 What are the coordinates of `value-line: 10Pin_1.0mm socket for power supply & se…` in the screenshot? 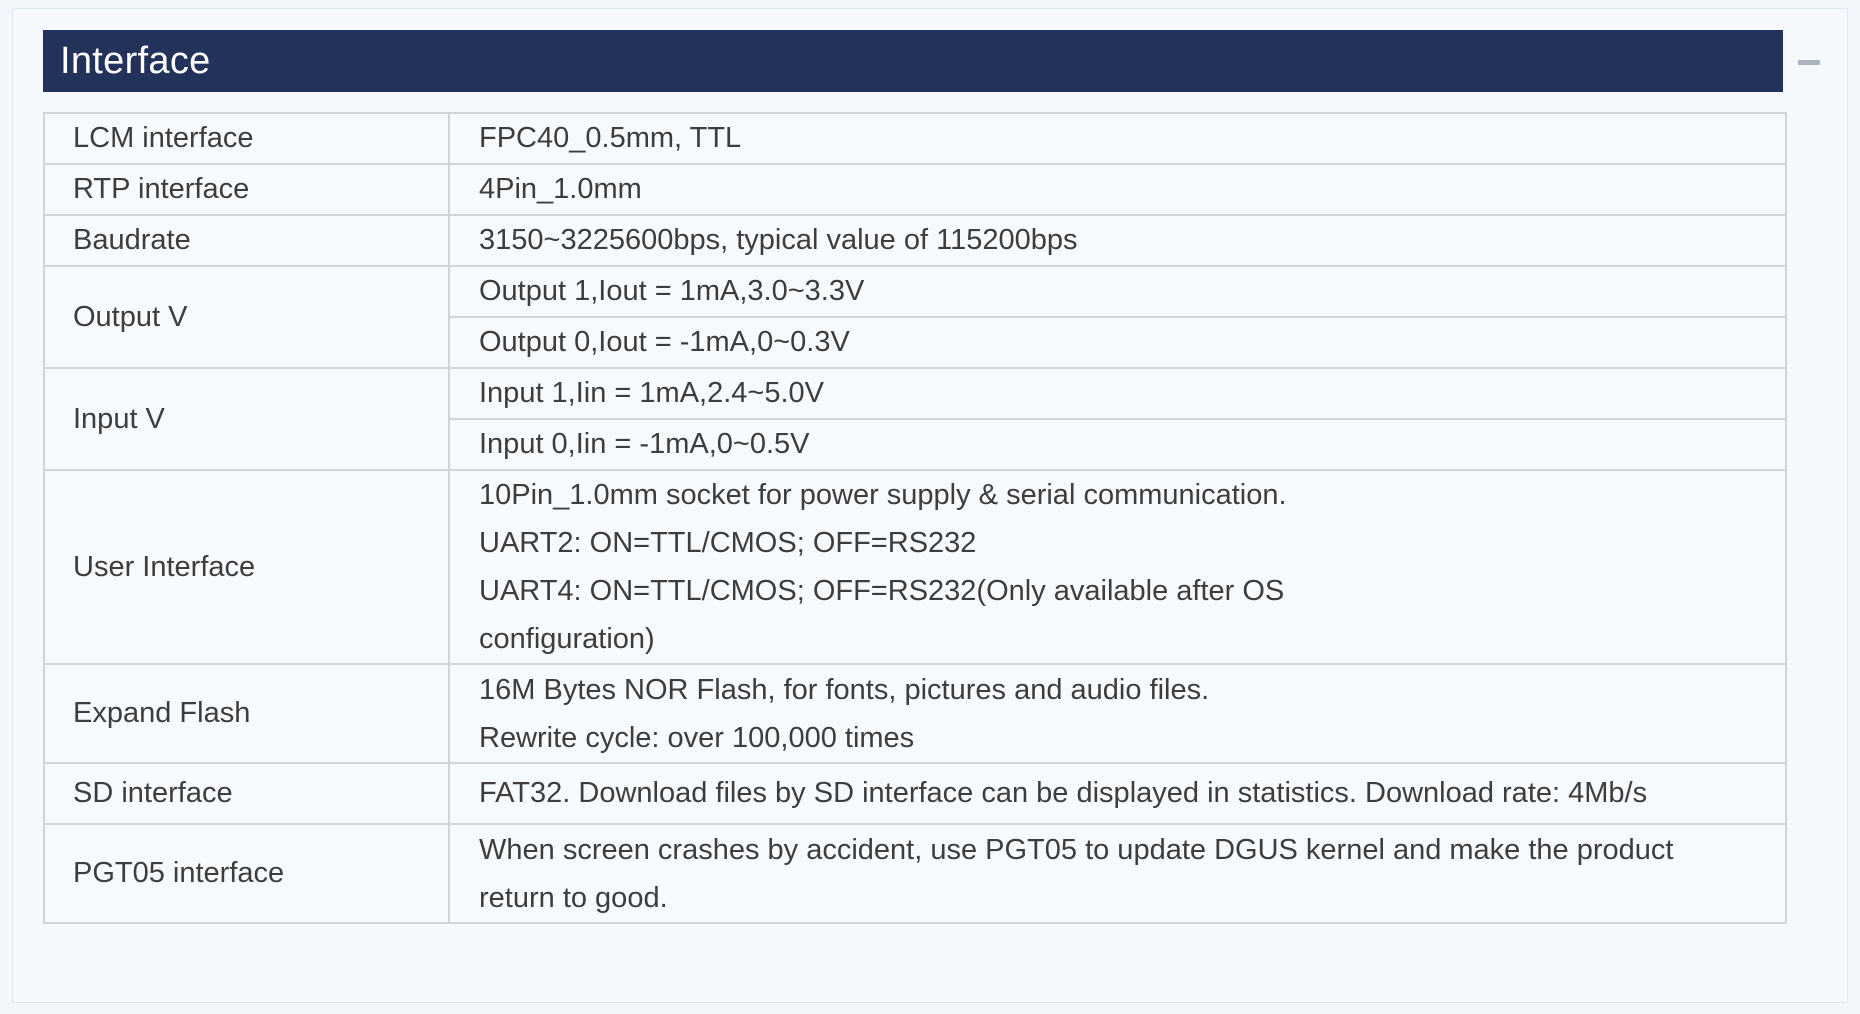 It's located at (883, 495).